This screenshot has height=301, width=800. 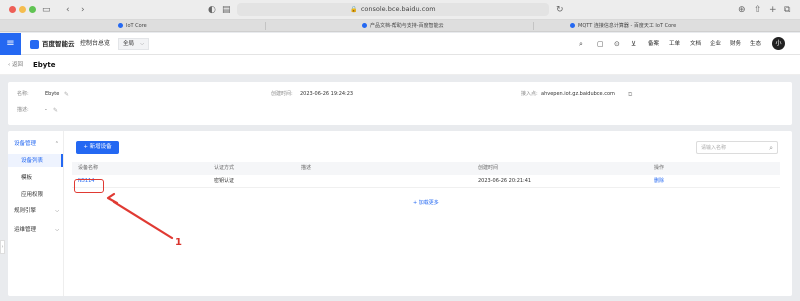 I want to click on help-icon: ⊙, so click(x=617, y=44).